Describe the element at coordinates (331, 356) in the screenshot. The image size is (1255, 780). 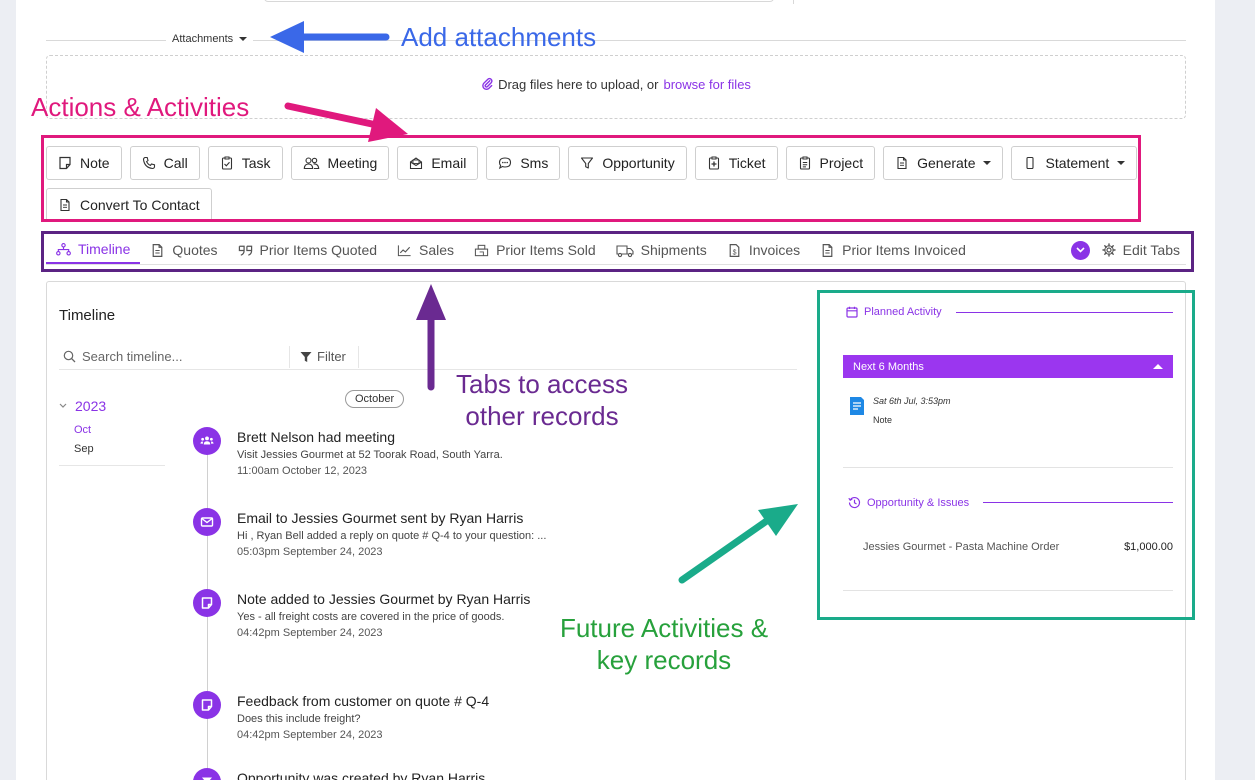
I see `filter-label: Filter` at that location.